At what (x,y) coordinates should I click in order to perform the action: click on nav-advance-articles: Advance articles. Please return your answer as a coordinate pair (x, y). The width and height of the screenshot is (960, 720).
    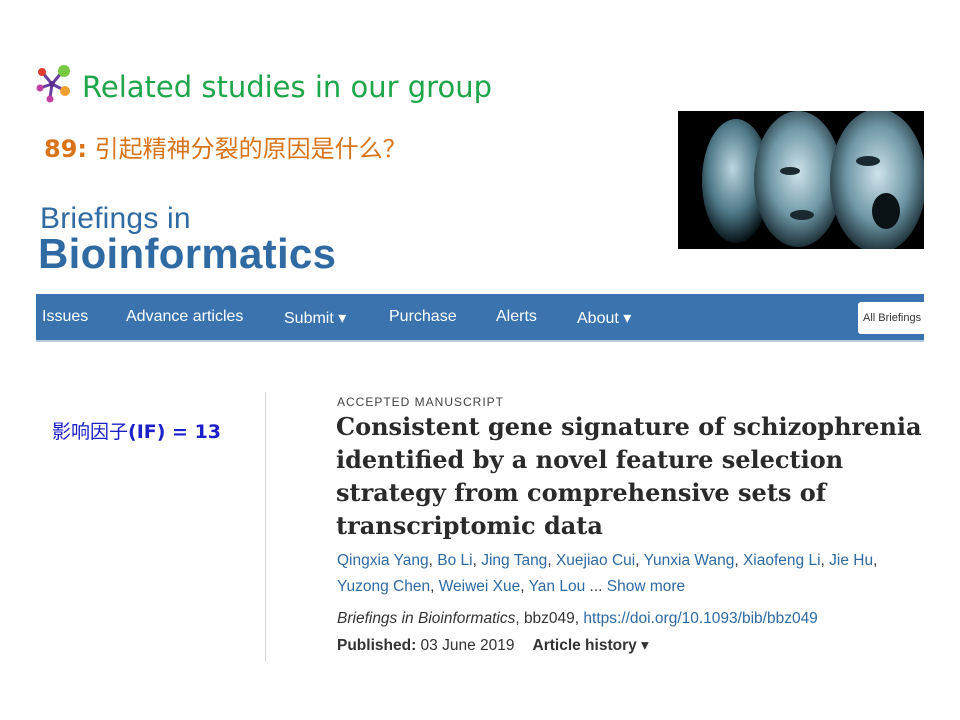
    Looking at the image, I should click on (184, 317).